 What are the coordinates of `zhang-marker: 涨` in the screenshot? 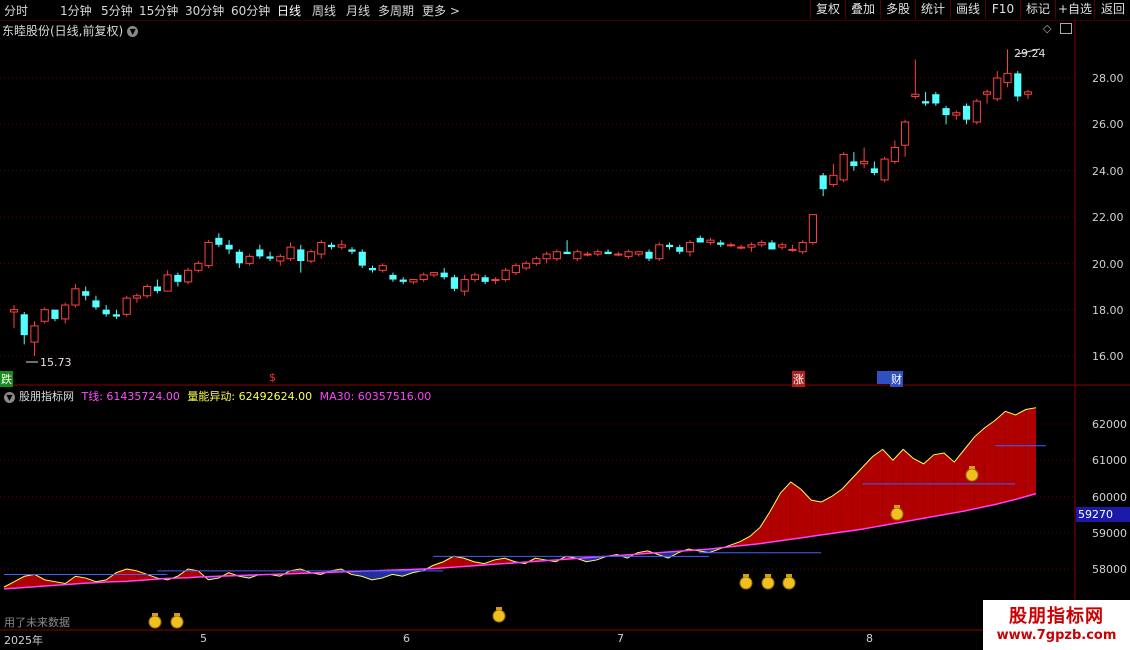 It's located at (798, 379).